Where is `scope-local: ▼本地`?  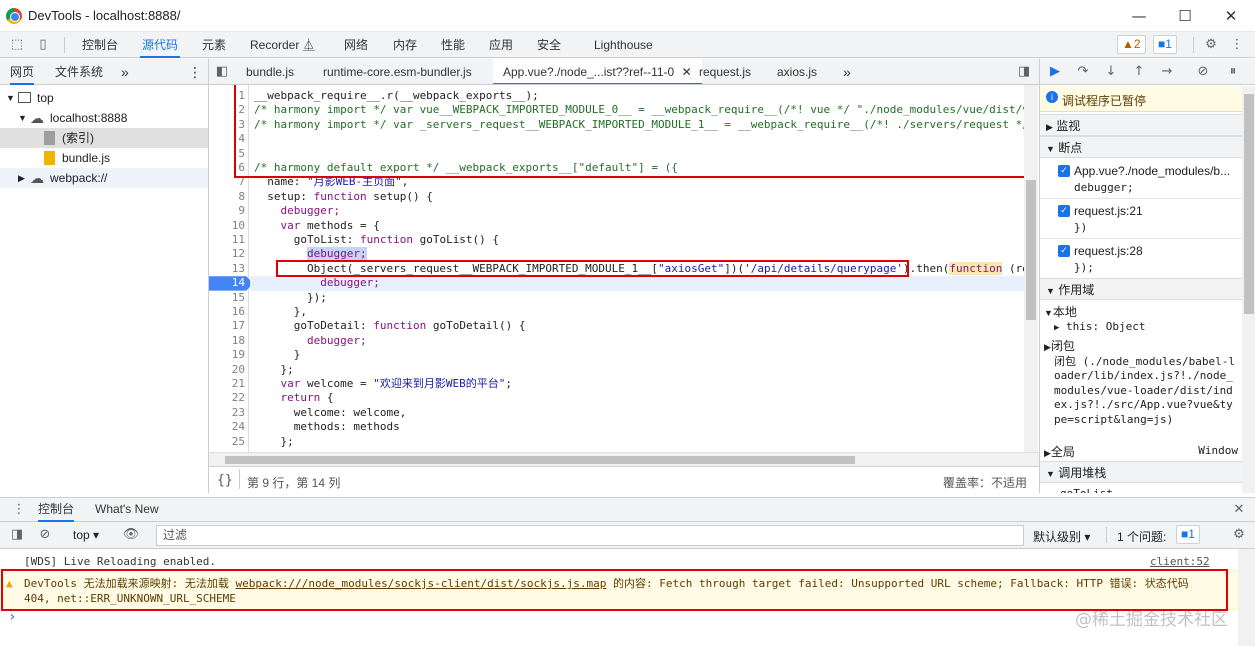
scope-local: ▼本地 is located at coordinates (1141, 311).